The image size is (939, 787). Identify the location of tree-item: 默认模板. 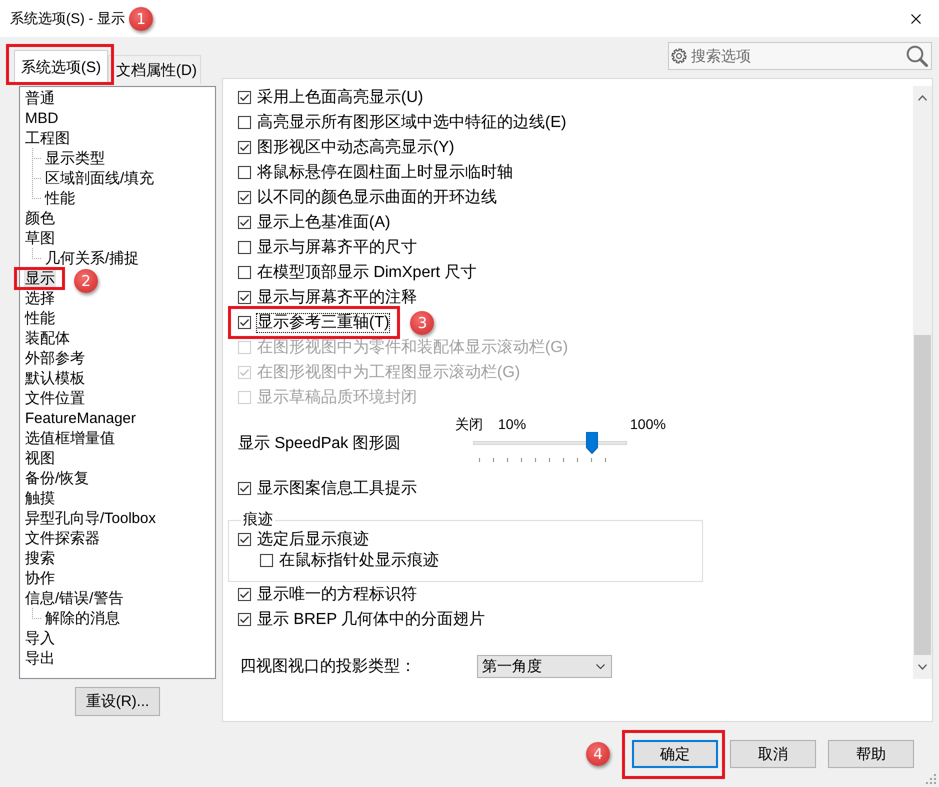
(55, 378).